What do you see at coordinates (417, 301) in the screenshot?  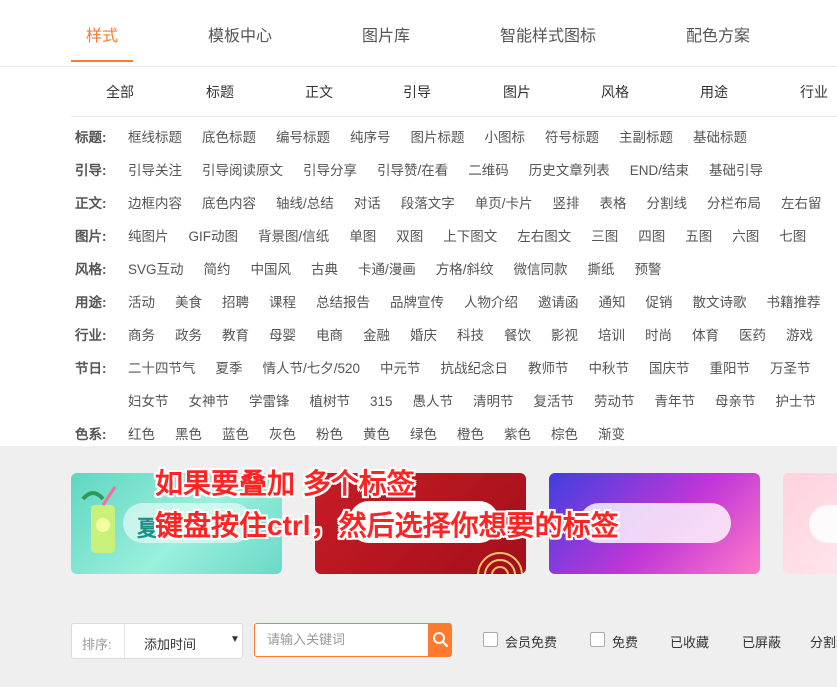 I see `tag-item: 品牌宣传` at bounding box center [417, 301].